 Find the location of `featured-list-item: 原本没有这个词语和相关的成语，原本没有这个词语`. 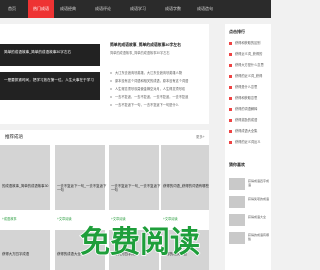

featured-list-item: 原本没有这个词语和相关的成语，原本没有这个词语 is located at coordinates (149, 80).